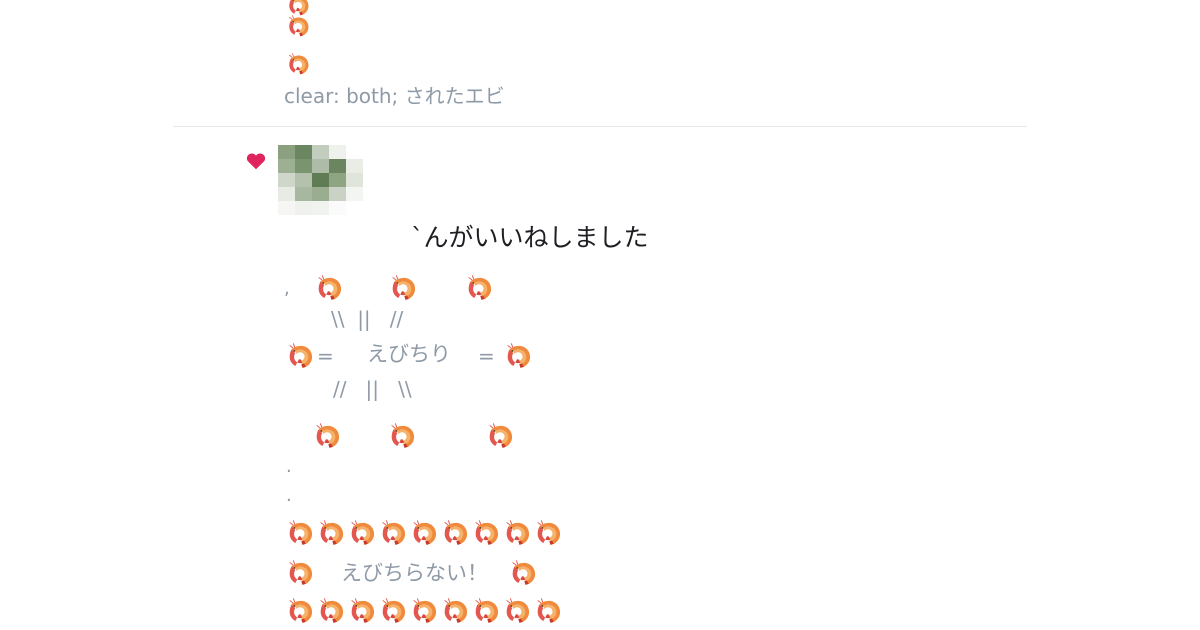 This screenshot has height=630, width=1200. Describe the element at coordinates (530, 237) in the screenshot. I see `notification-message: ˋんがいいねしました` at that location.